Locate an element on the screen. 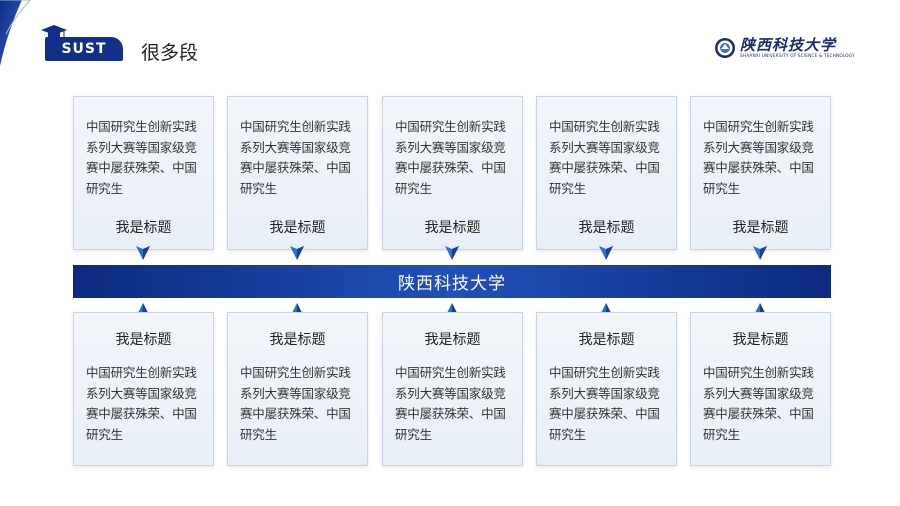 The width and height of the screenshot is (900, 506). bottom-card-4: 我是标题 中国研究生创新实践系列大赛等国家级竞赛中屡获殊荣、中国研究生 is located at coordinates (606, 389).